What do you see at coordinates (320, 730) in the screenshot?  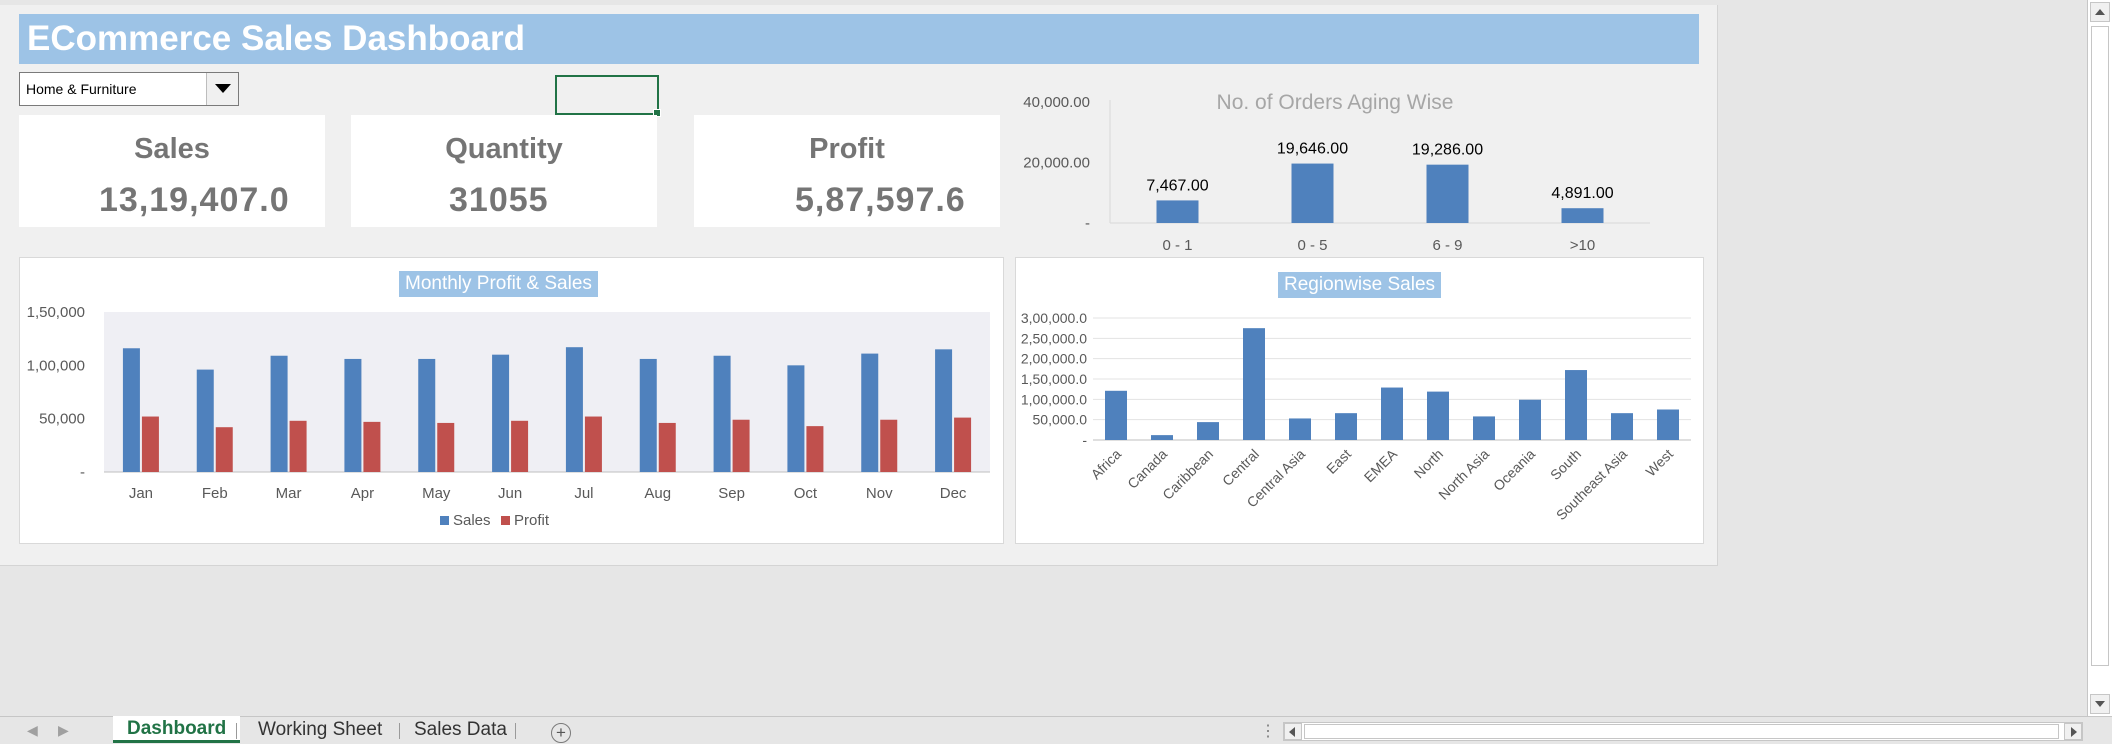 I see `tab-working-sheet: Working Sheet` at bounding box center [320, 730].